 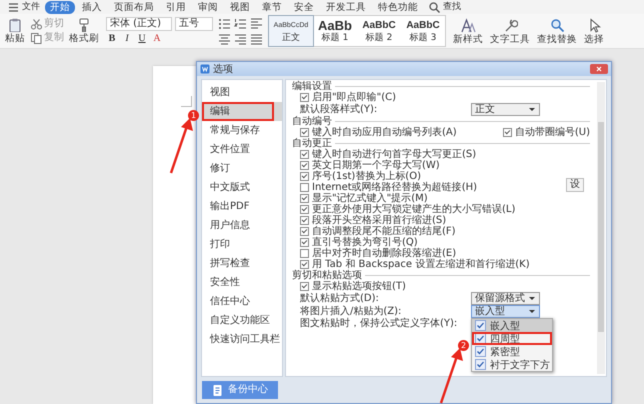 I want to click on dropdown-field: 保留源格式, so click(x=505, y=298).